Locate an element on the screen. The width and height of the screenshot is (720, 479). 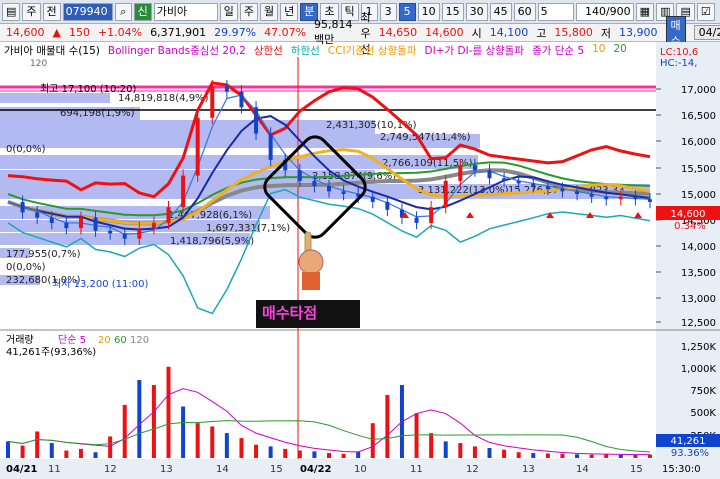
time-tick: 10 is located at coordinates (360, 469).